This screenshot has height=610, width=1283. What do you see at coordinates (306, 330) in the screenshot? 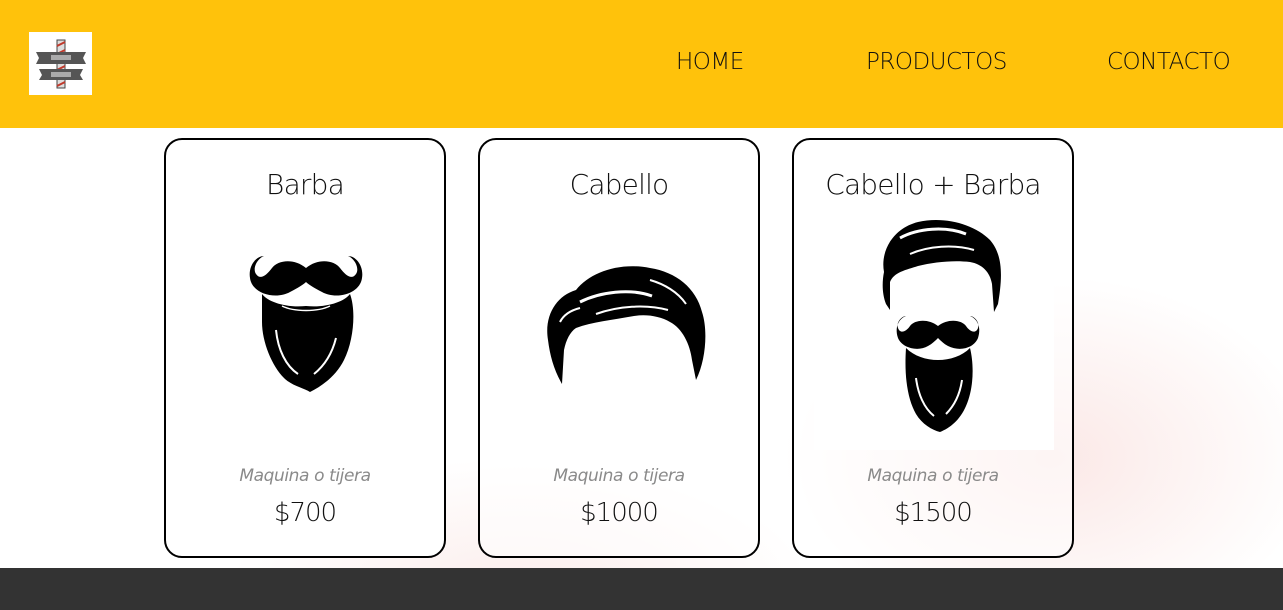
I see `beard-icon` at bounding box center [306, 330].